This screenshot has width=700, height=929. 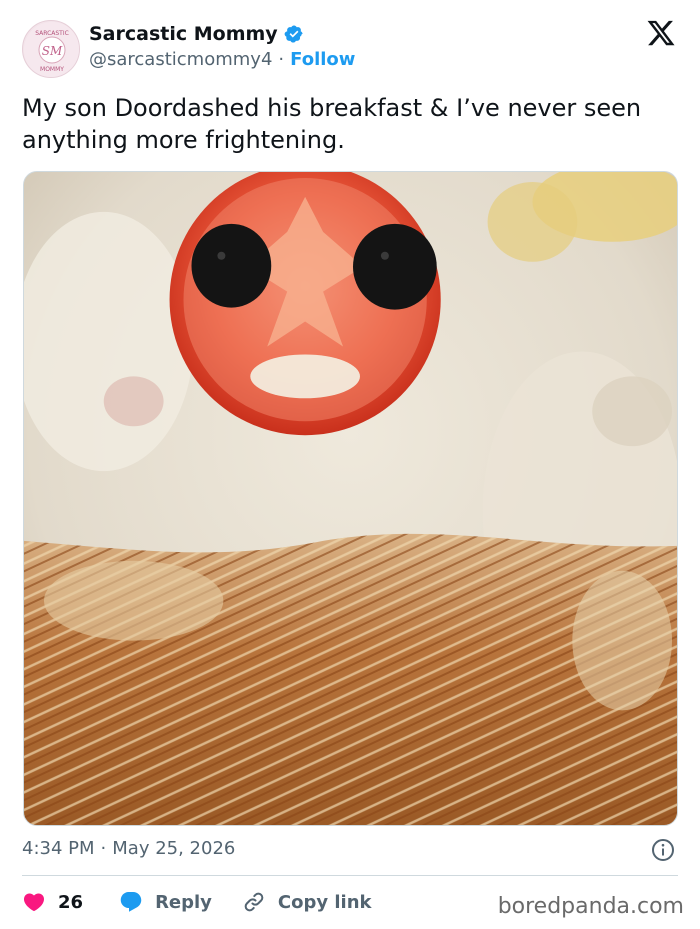 What do you see at coordinates (180, 59) in the screenshot?
I see `handle: @sarcasticmommy4` at bounding box center [180, 59].